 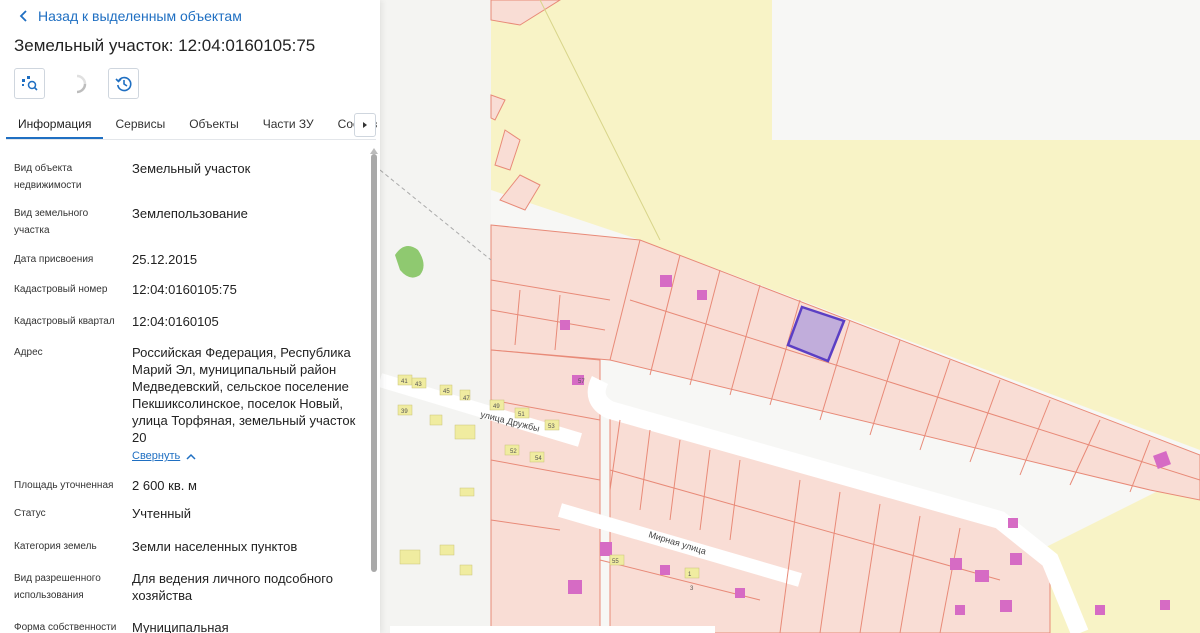 What do you see at coordinates (54, 259) in the screenshot?
I see `field-label: Дата присвоения` at bounding box center [54, 259].